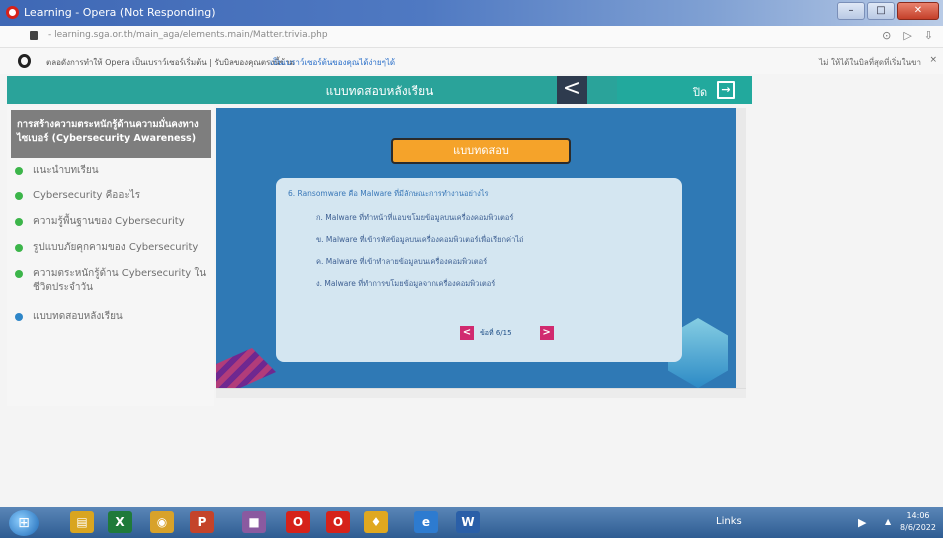  Describe the element at coordinates (918, 11) in the screenshot. I see `close-button: ✕` at that location.